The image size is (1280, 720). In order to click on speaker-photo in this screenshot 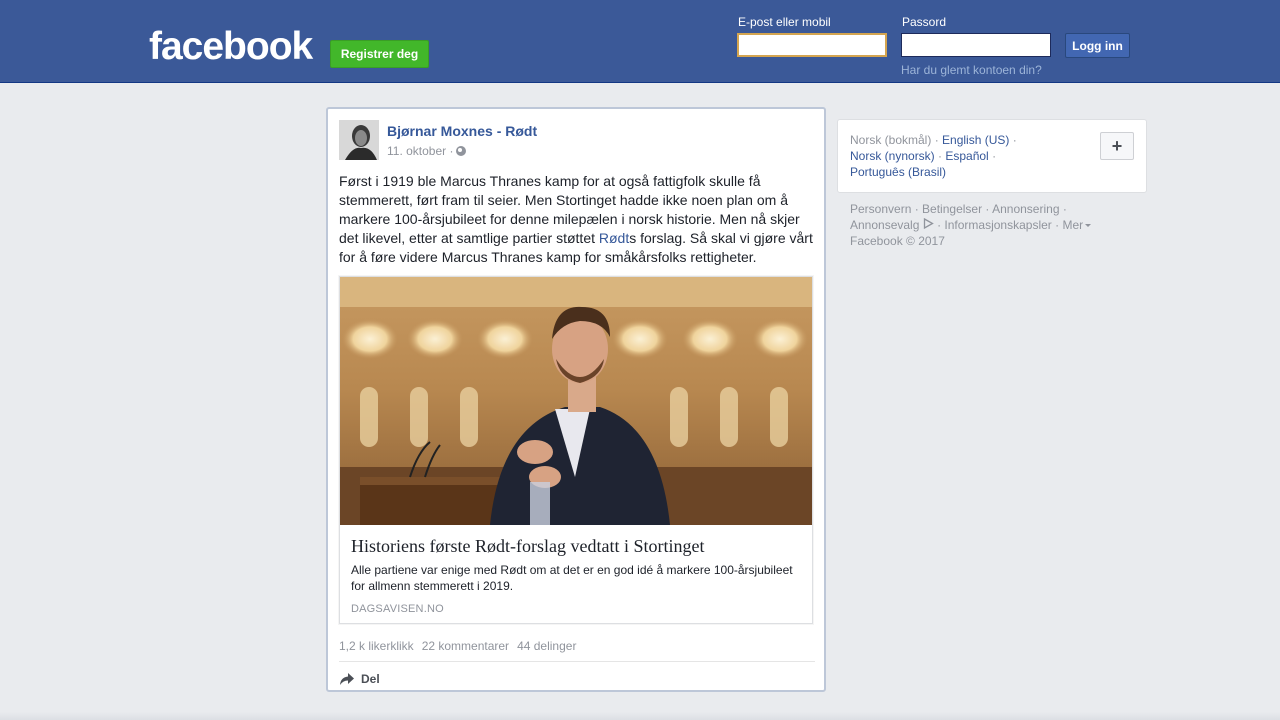, I will do `click(576, 401)`.